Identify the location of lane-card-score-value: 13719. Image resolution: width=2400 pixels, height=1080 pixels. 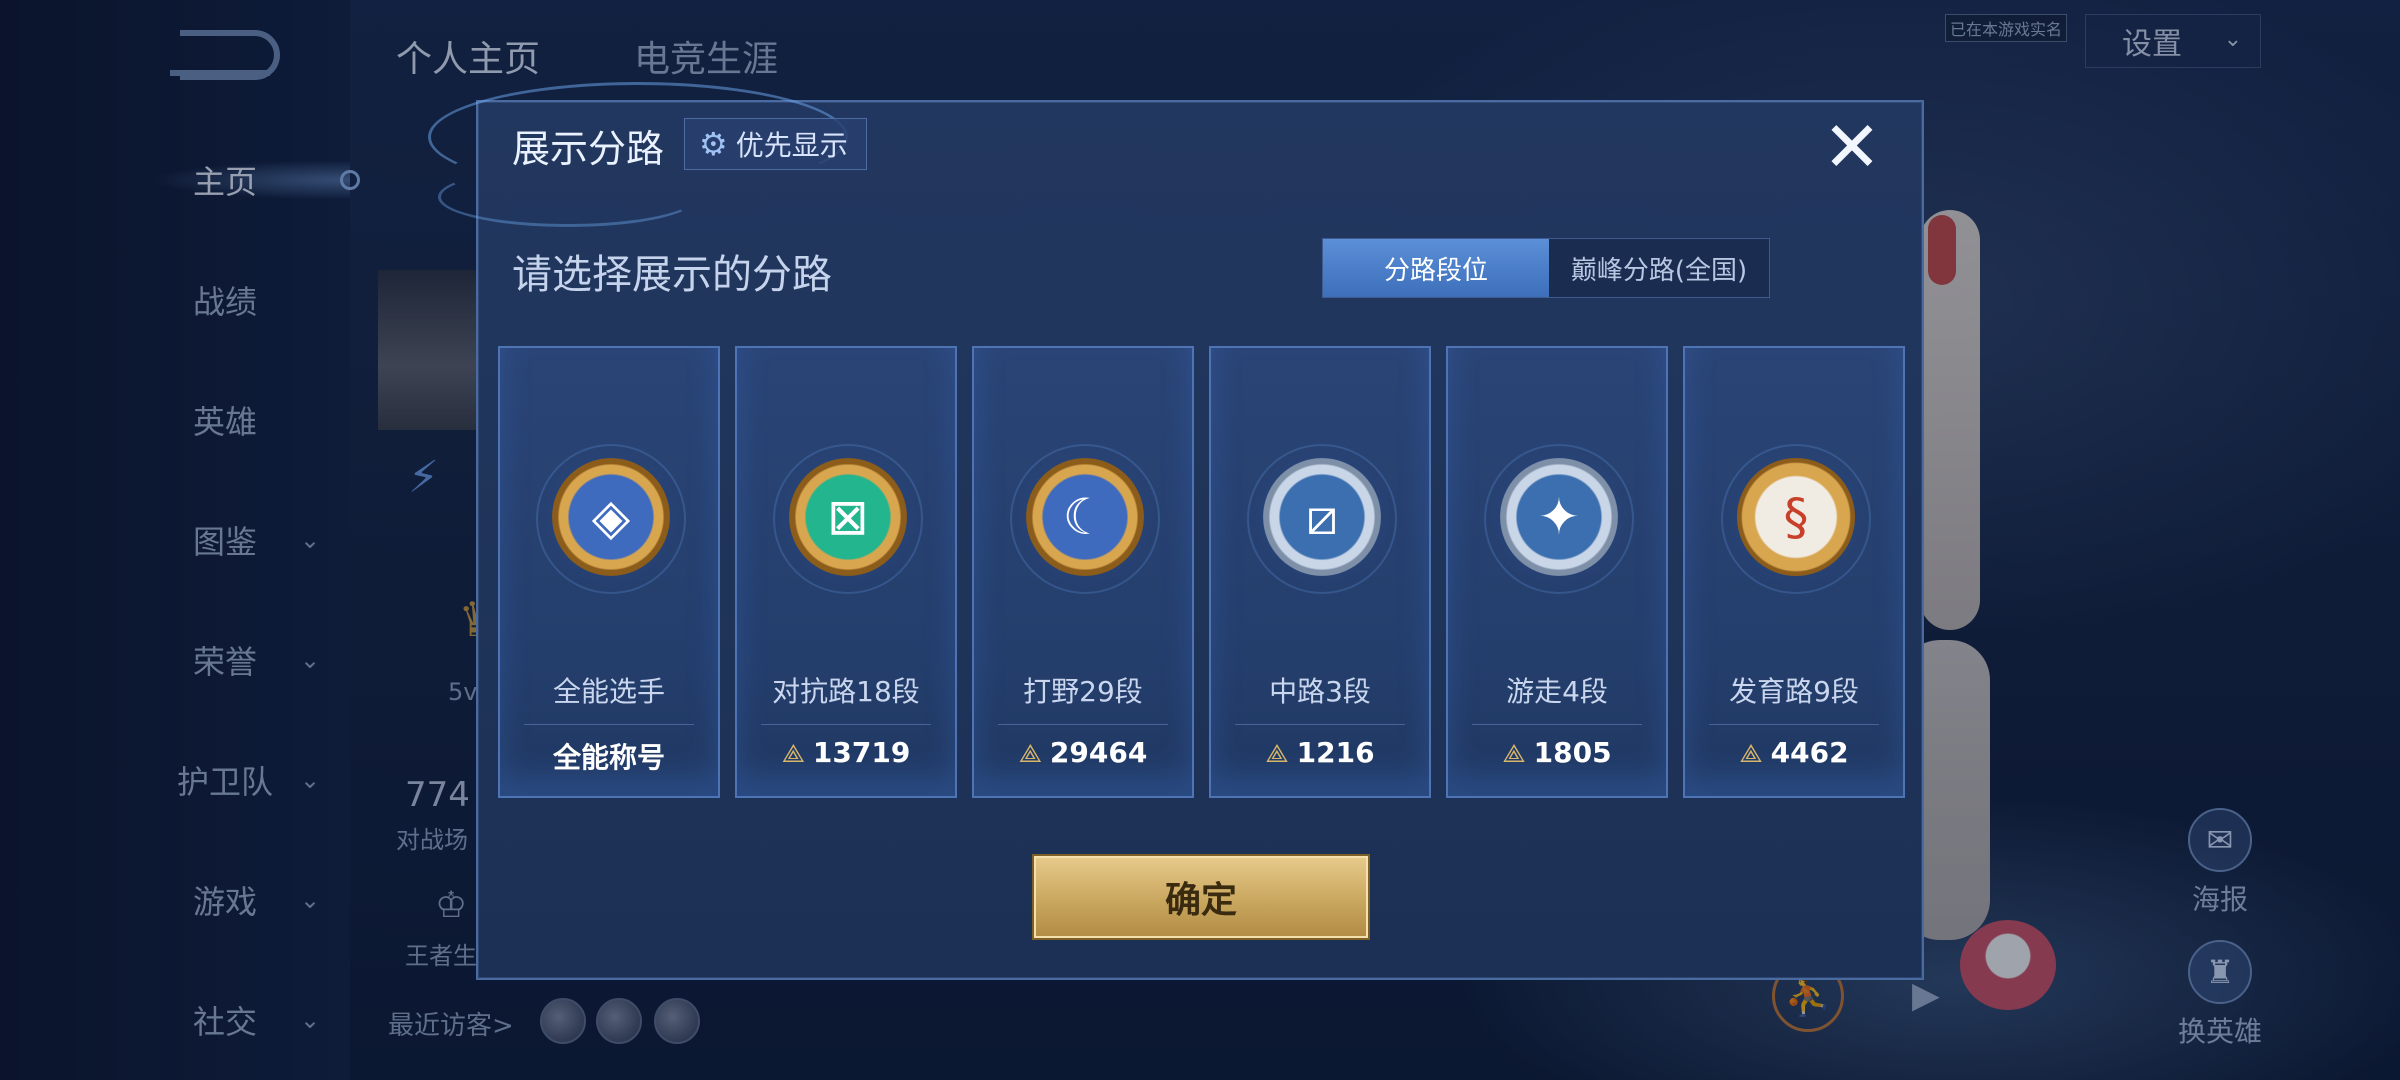
(861, 752).